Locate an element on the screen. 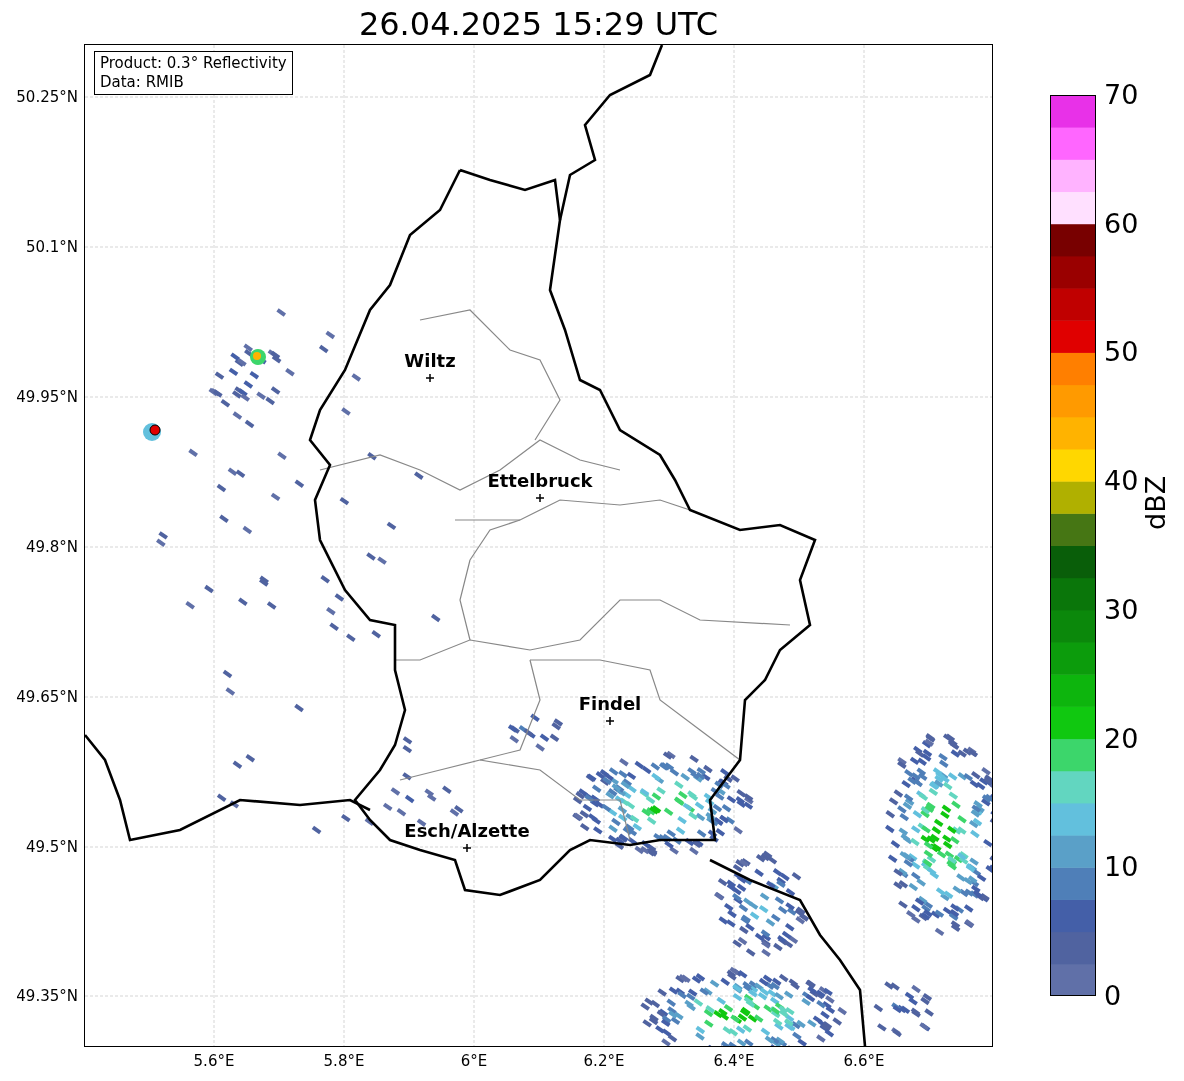 This screenshot has height=1081, width=1184. colorbar-tick-label: 60 is located at coordinates (1121, 223).